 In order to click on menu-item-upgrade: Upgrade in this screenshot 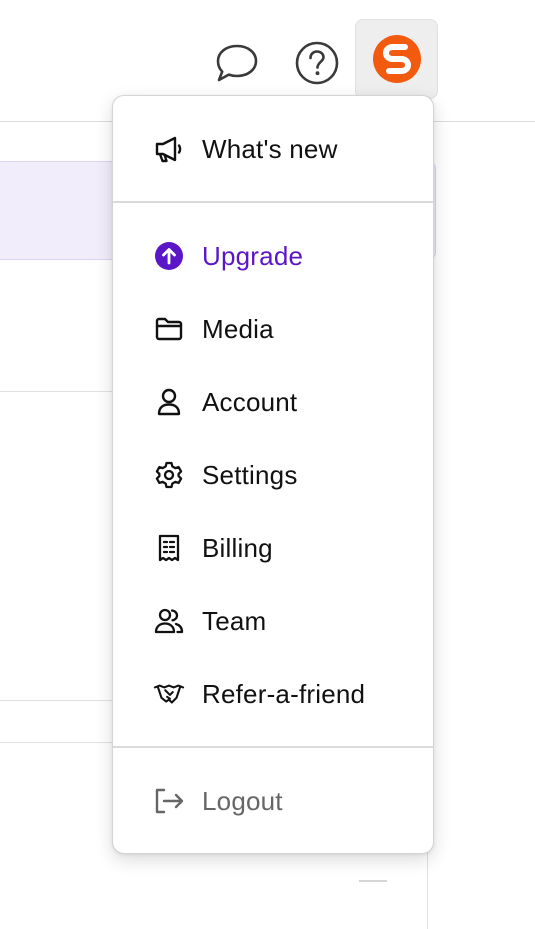, I will do `click(273, 256)`.